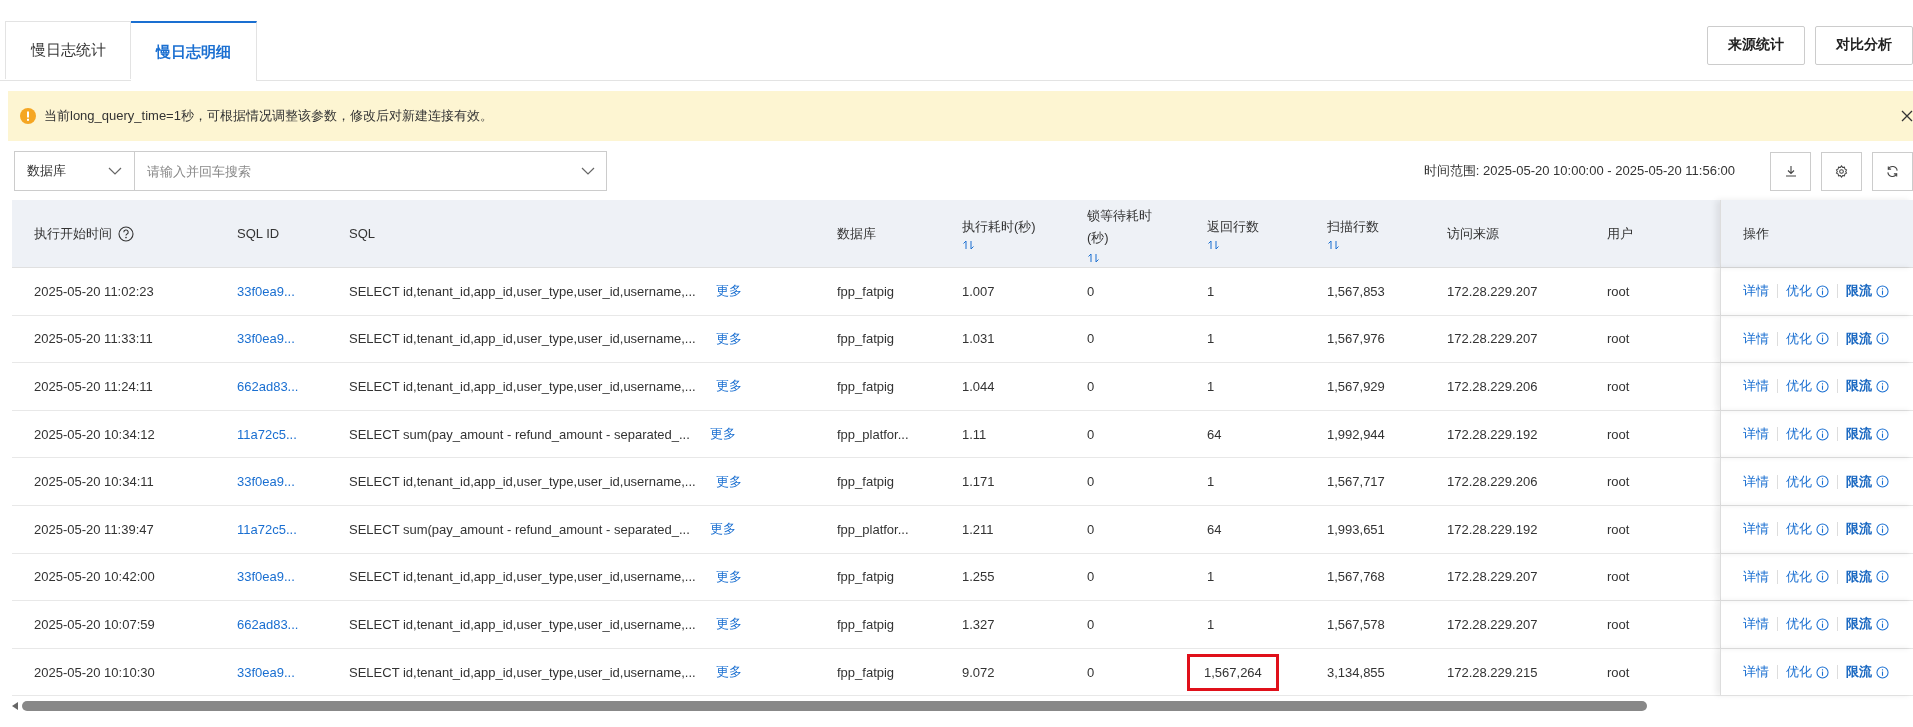 The image size is (1913, 727). What do you see at coordinates (1790, 171) in the screenshot?
I see `download-button` at bounding box center [1790, 171].